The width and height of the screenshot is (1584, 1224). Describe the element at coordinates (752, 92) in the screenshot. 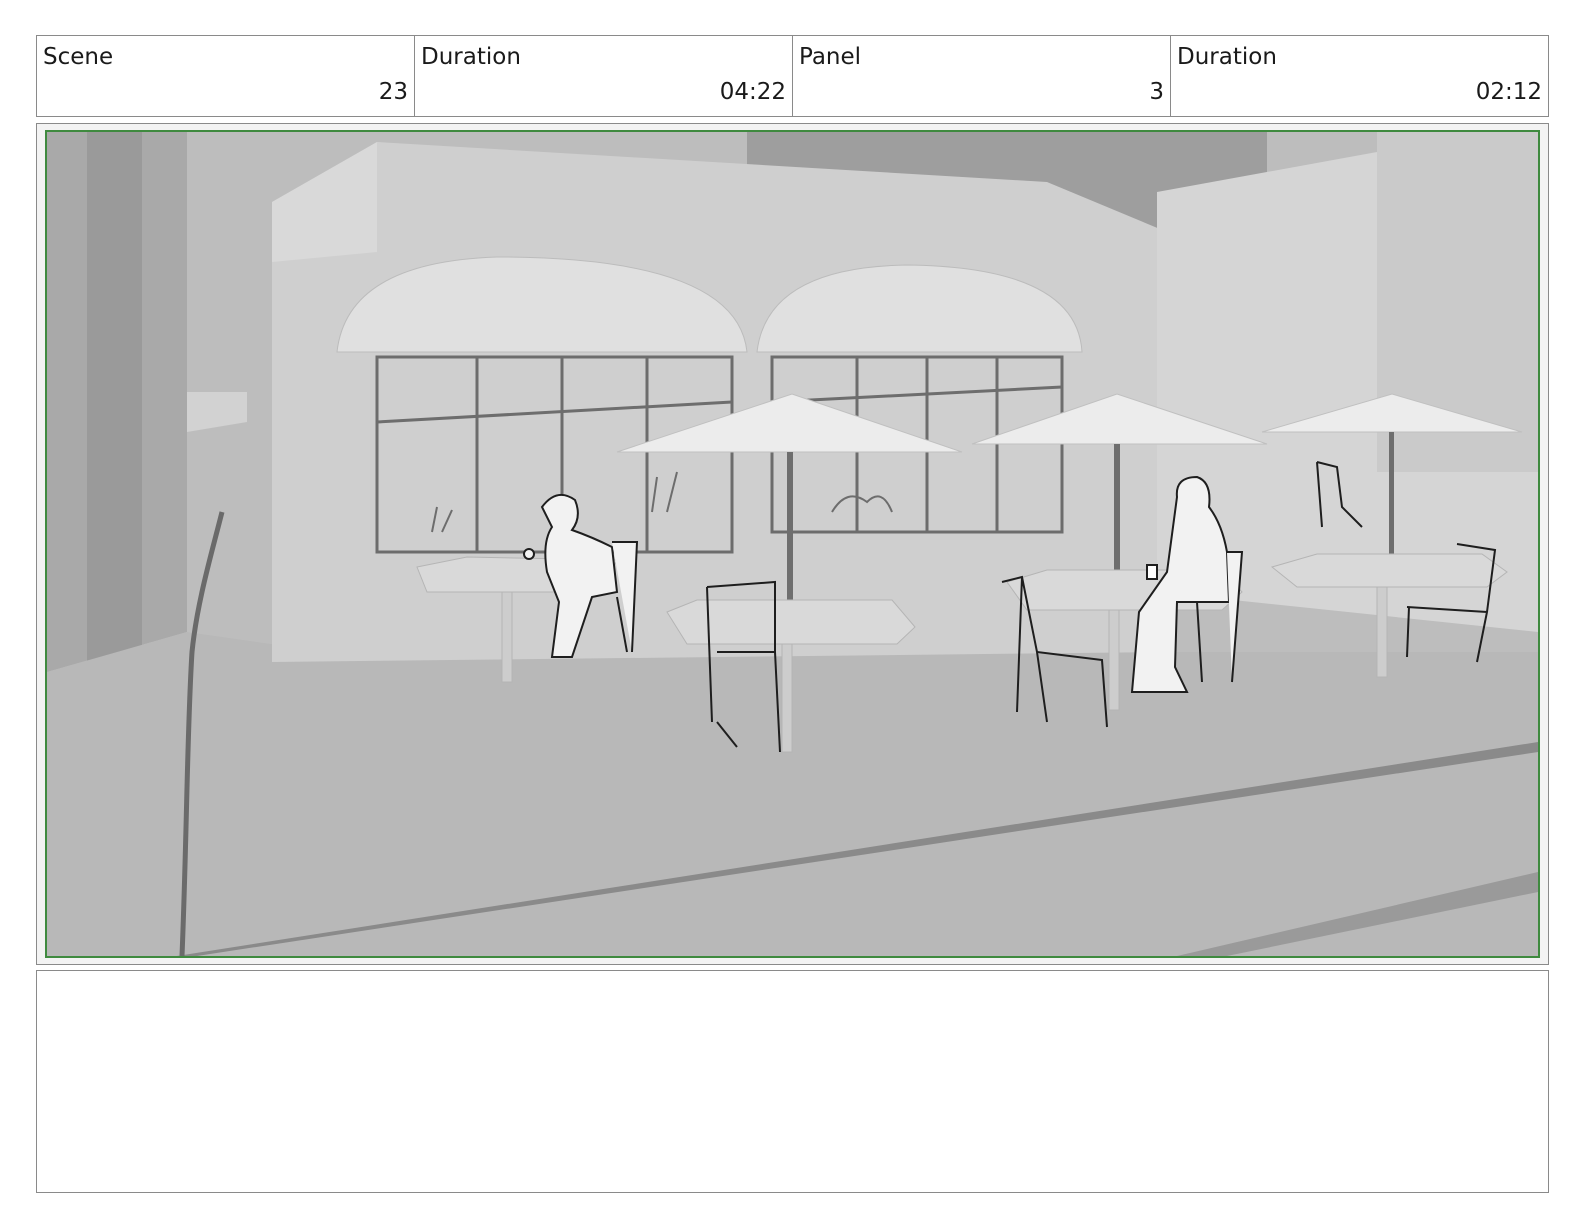

I see `scene-duration-value: 04:22` at that location.